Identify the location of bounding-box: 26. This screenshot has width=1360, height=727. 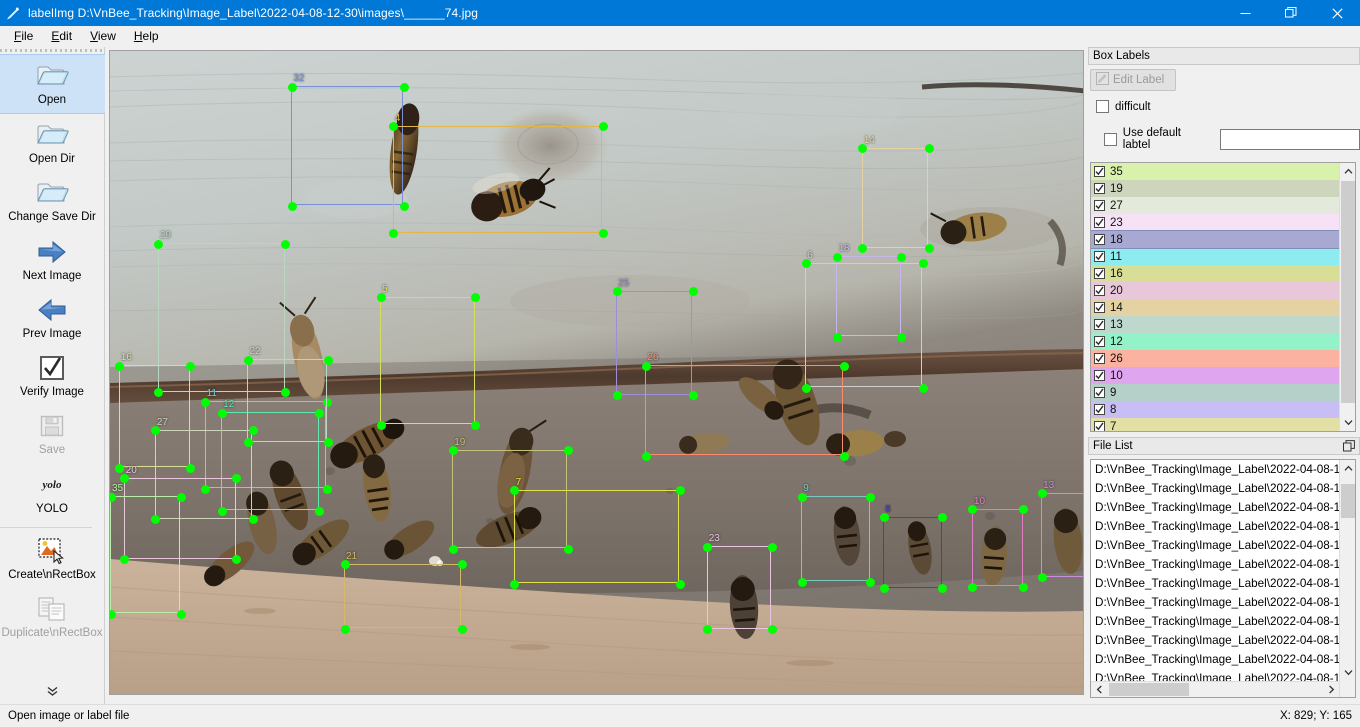
(745, 407).